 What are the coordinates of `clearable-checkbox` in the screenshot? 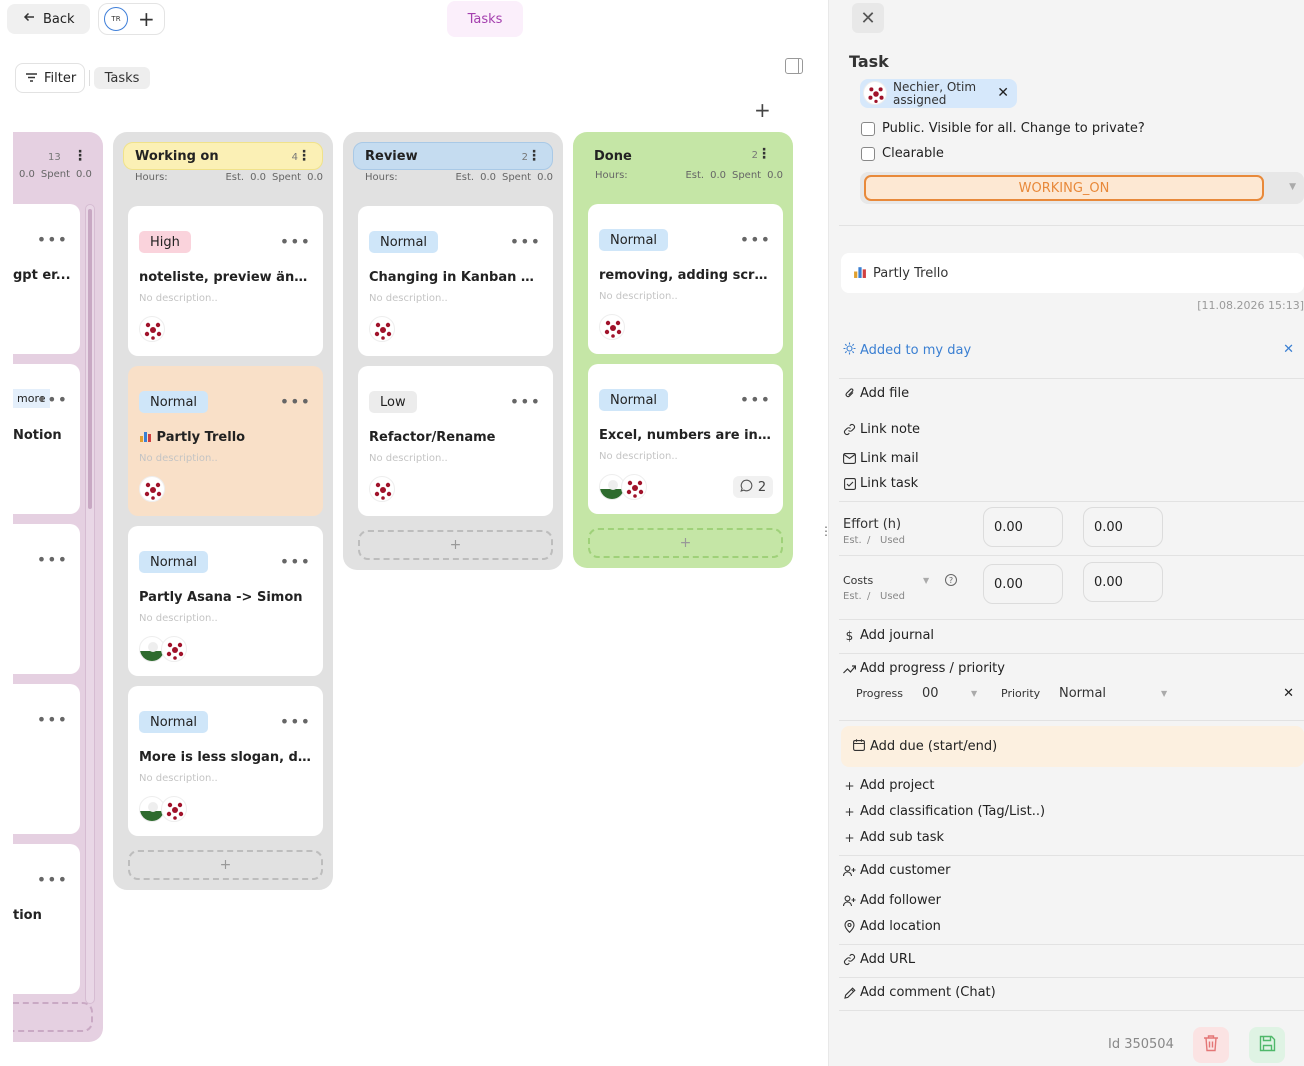 It's located at (868, 153).